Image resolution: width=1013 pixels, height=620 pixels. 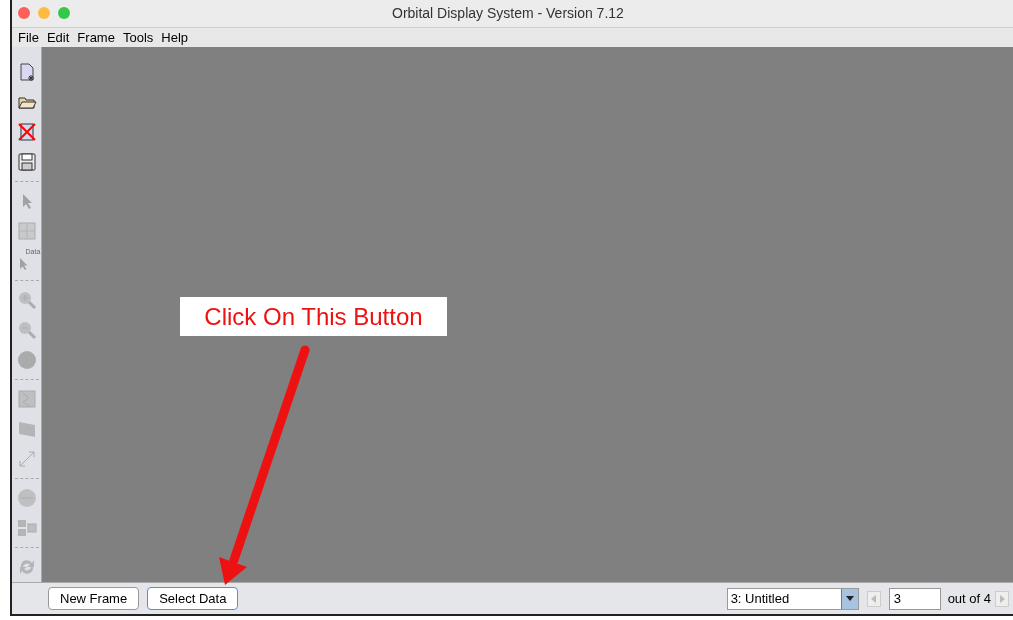 I want to click on action-button: Select Data, so click(x=193, y=599).